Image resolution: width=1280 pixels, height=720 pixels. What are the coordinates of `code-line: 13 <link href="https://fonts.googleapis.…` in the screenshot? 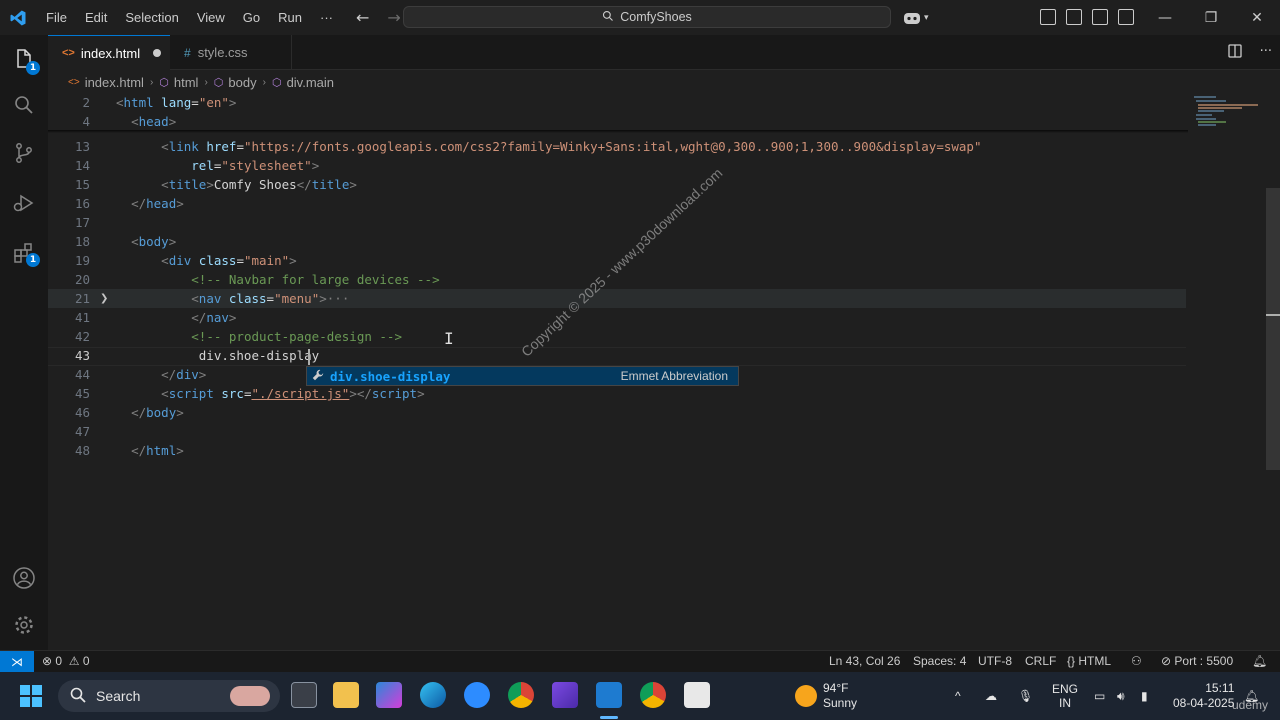 It's located at (618, 146).